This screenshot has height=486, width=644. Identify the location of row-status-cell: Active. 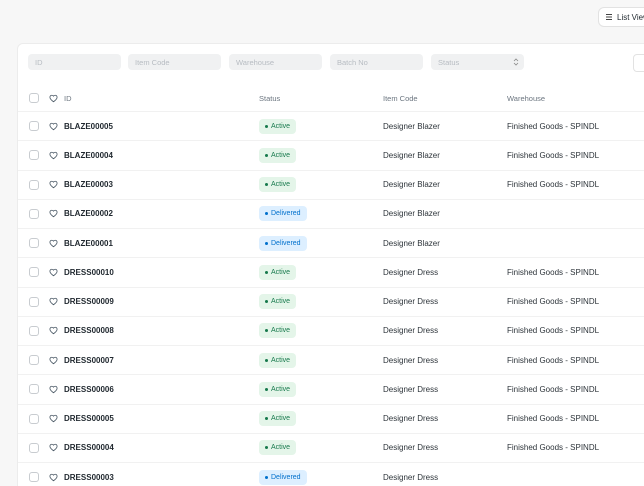
(278, 126).